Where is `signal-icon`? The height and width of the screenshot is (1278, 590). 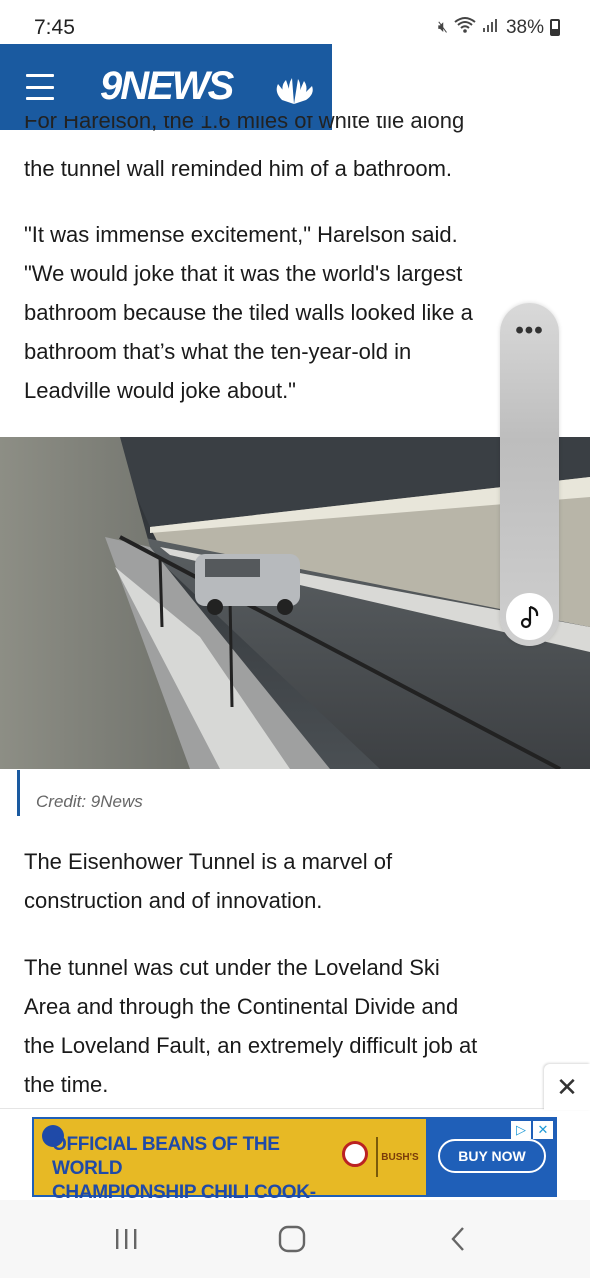 signal-icon is located at coordinates (491, 27).